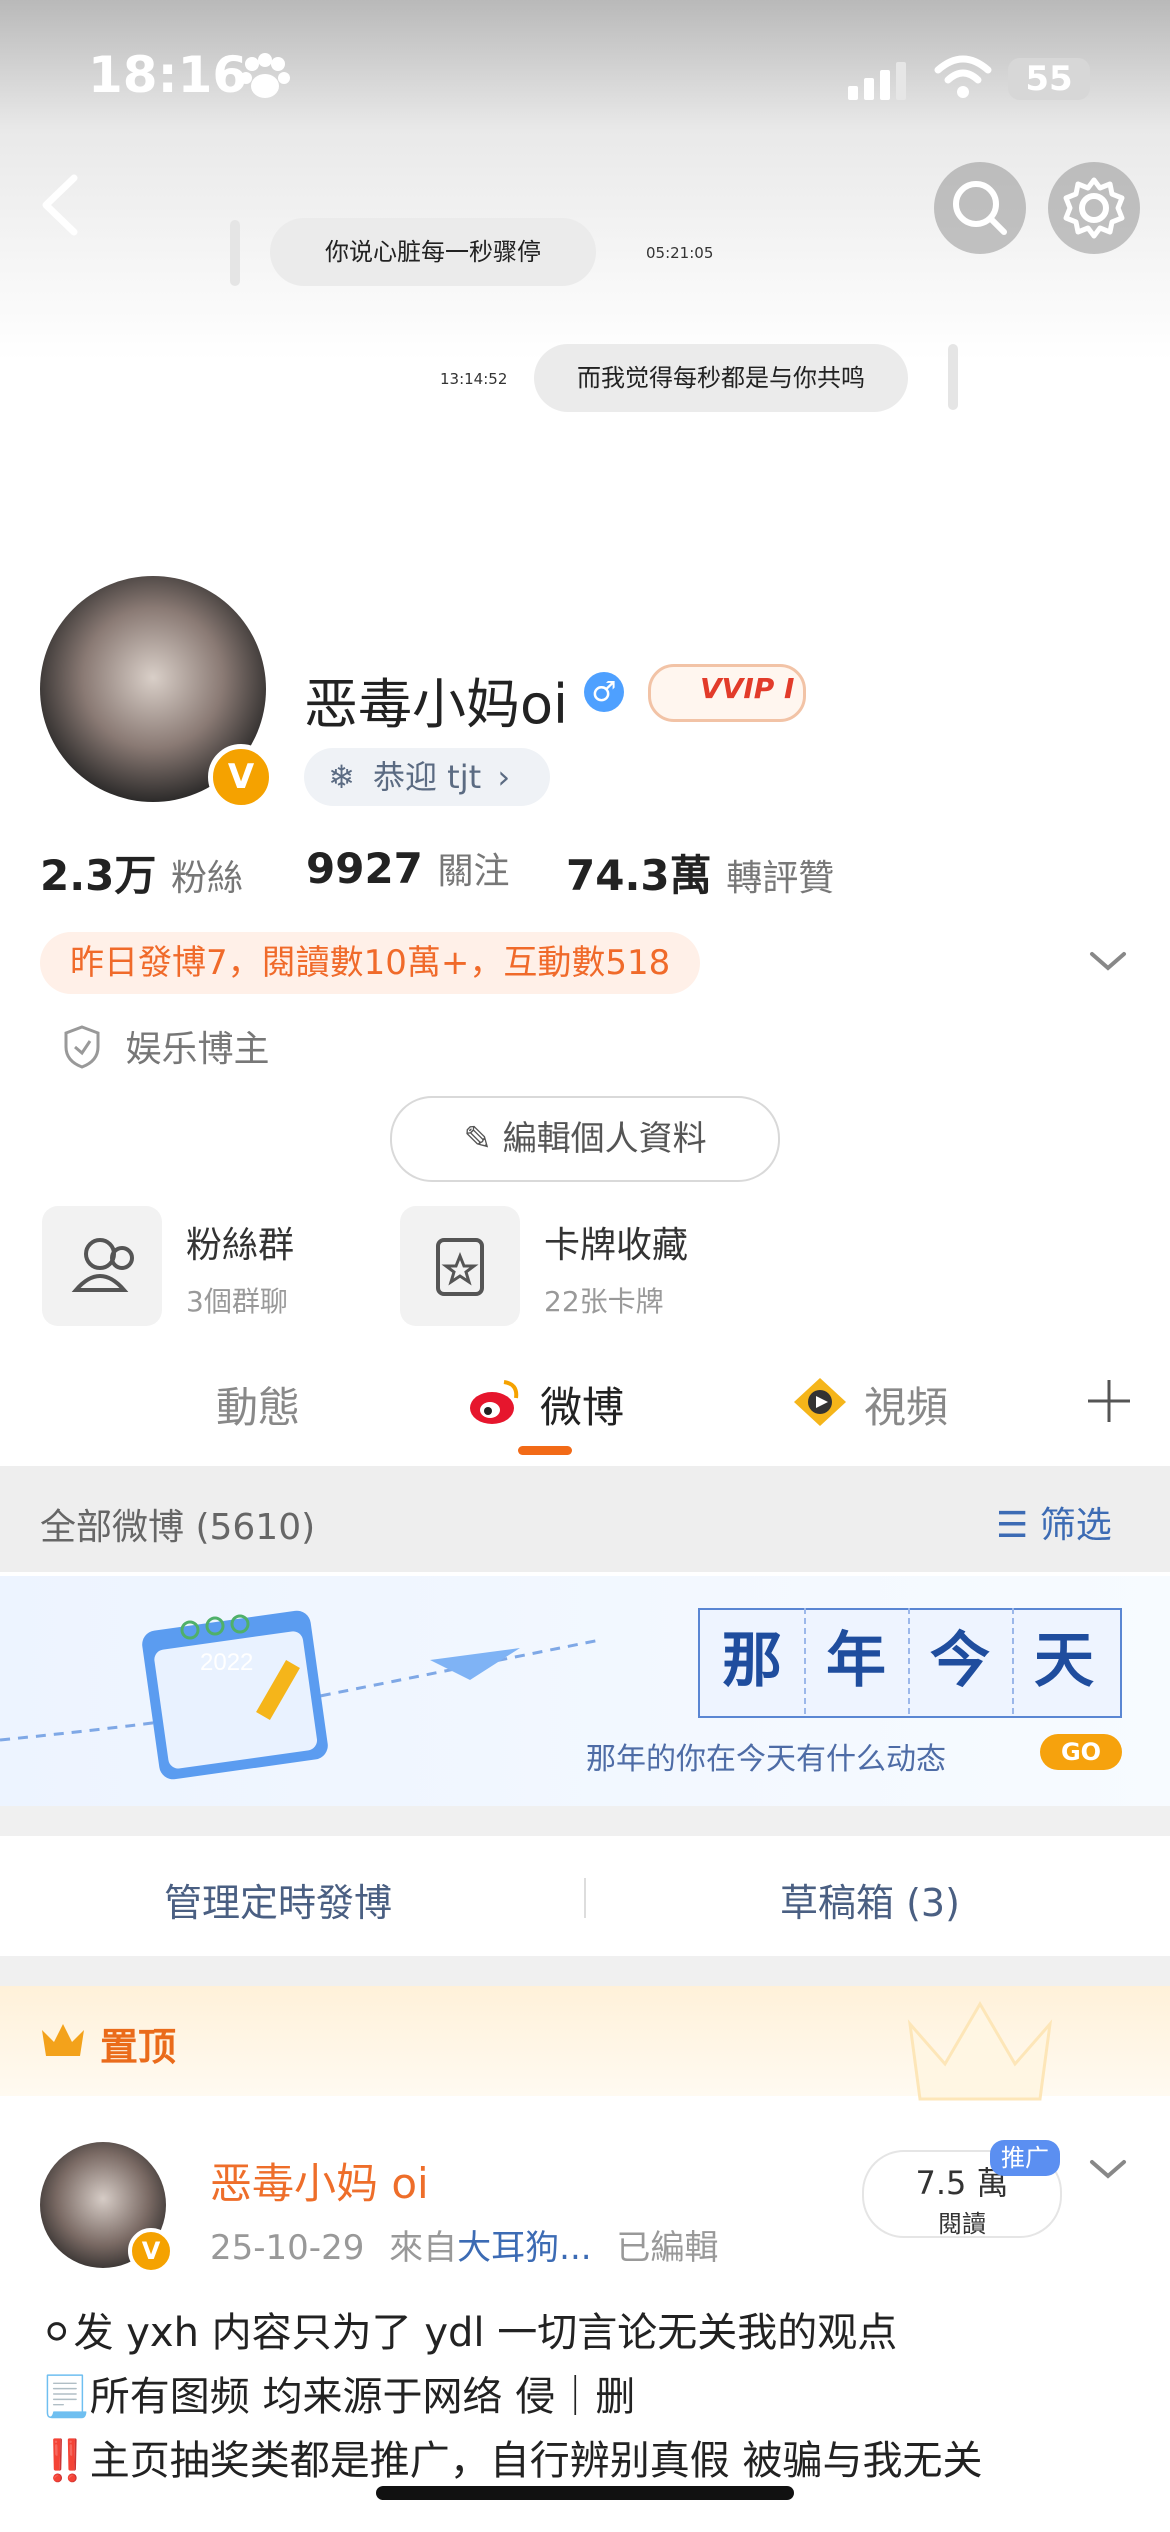 The image size is (1170, 2532). Describe the element at coordinates (857, 1661) in the screenshot. I see `banner-char: 年` at that location.